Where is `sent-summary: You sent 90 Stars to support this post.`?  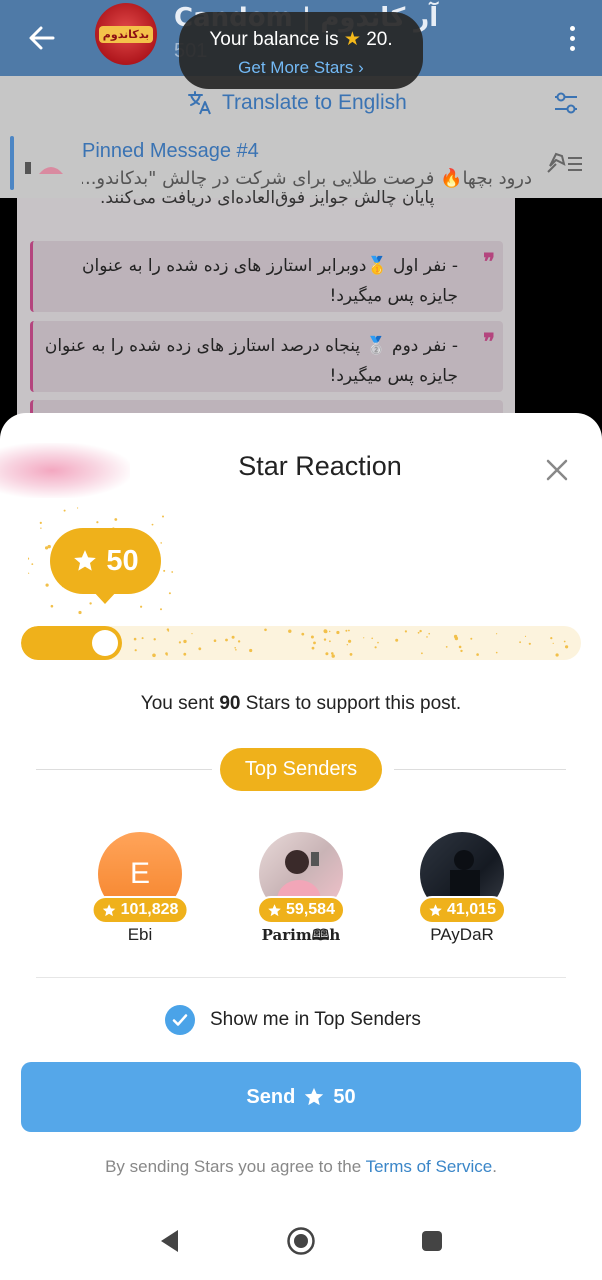
sent-summary: You sent 90 Stars to support this post. is located at coordinates (301, 704).